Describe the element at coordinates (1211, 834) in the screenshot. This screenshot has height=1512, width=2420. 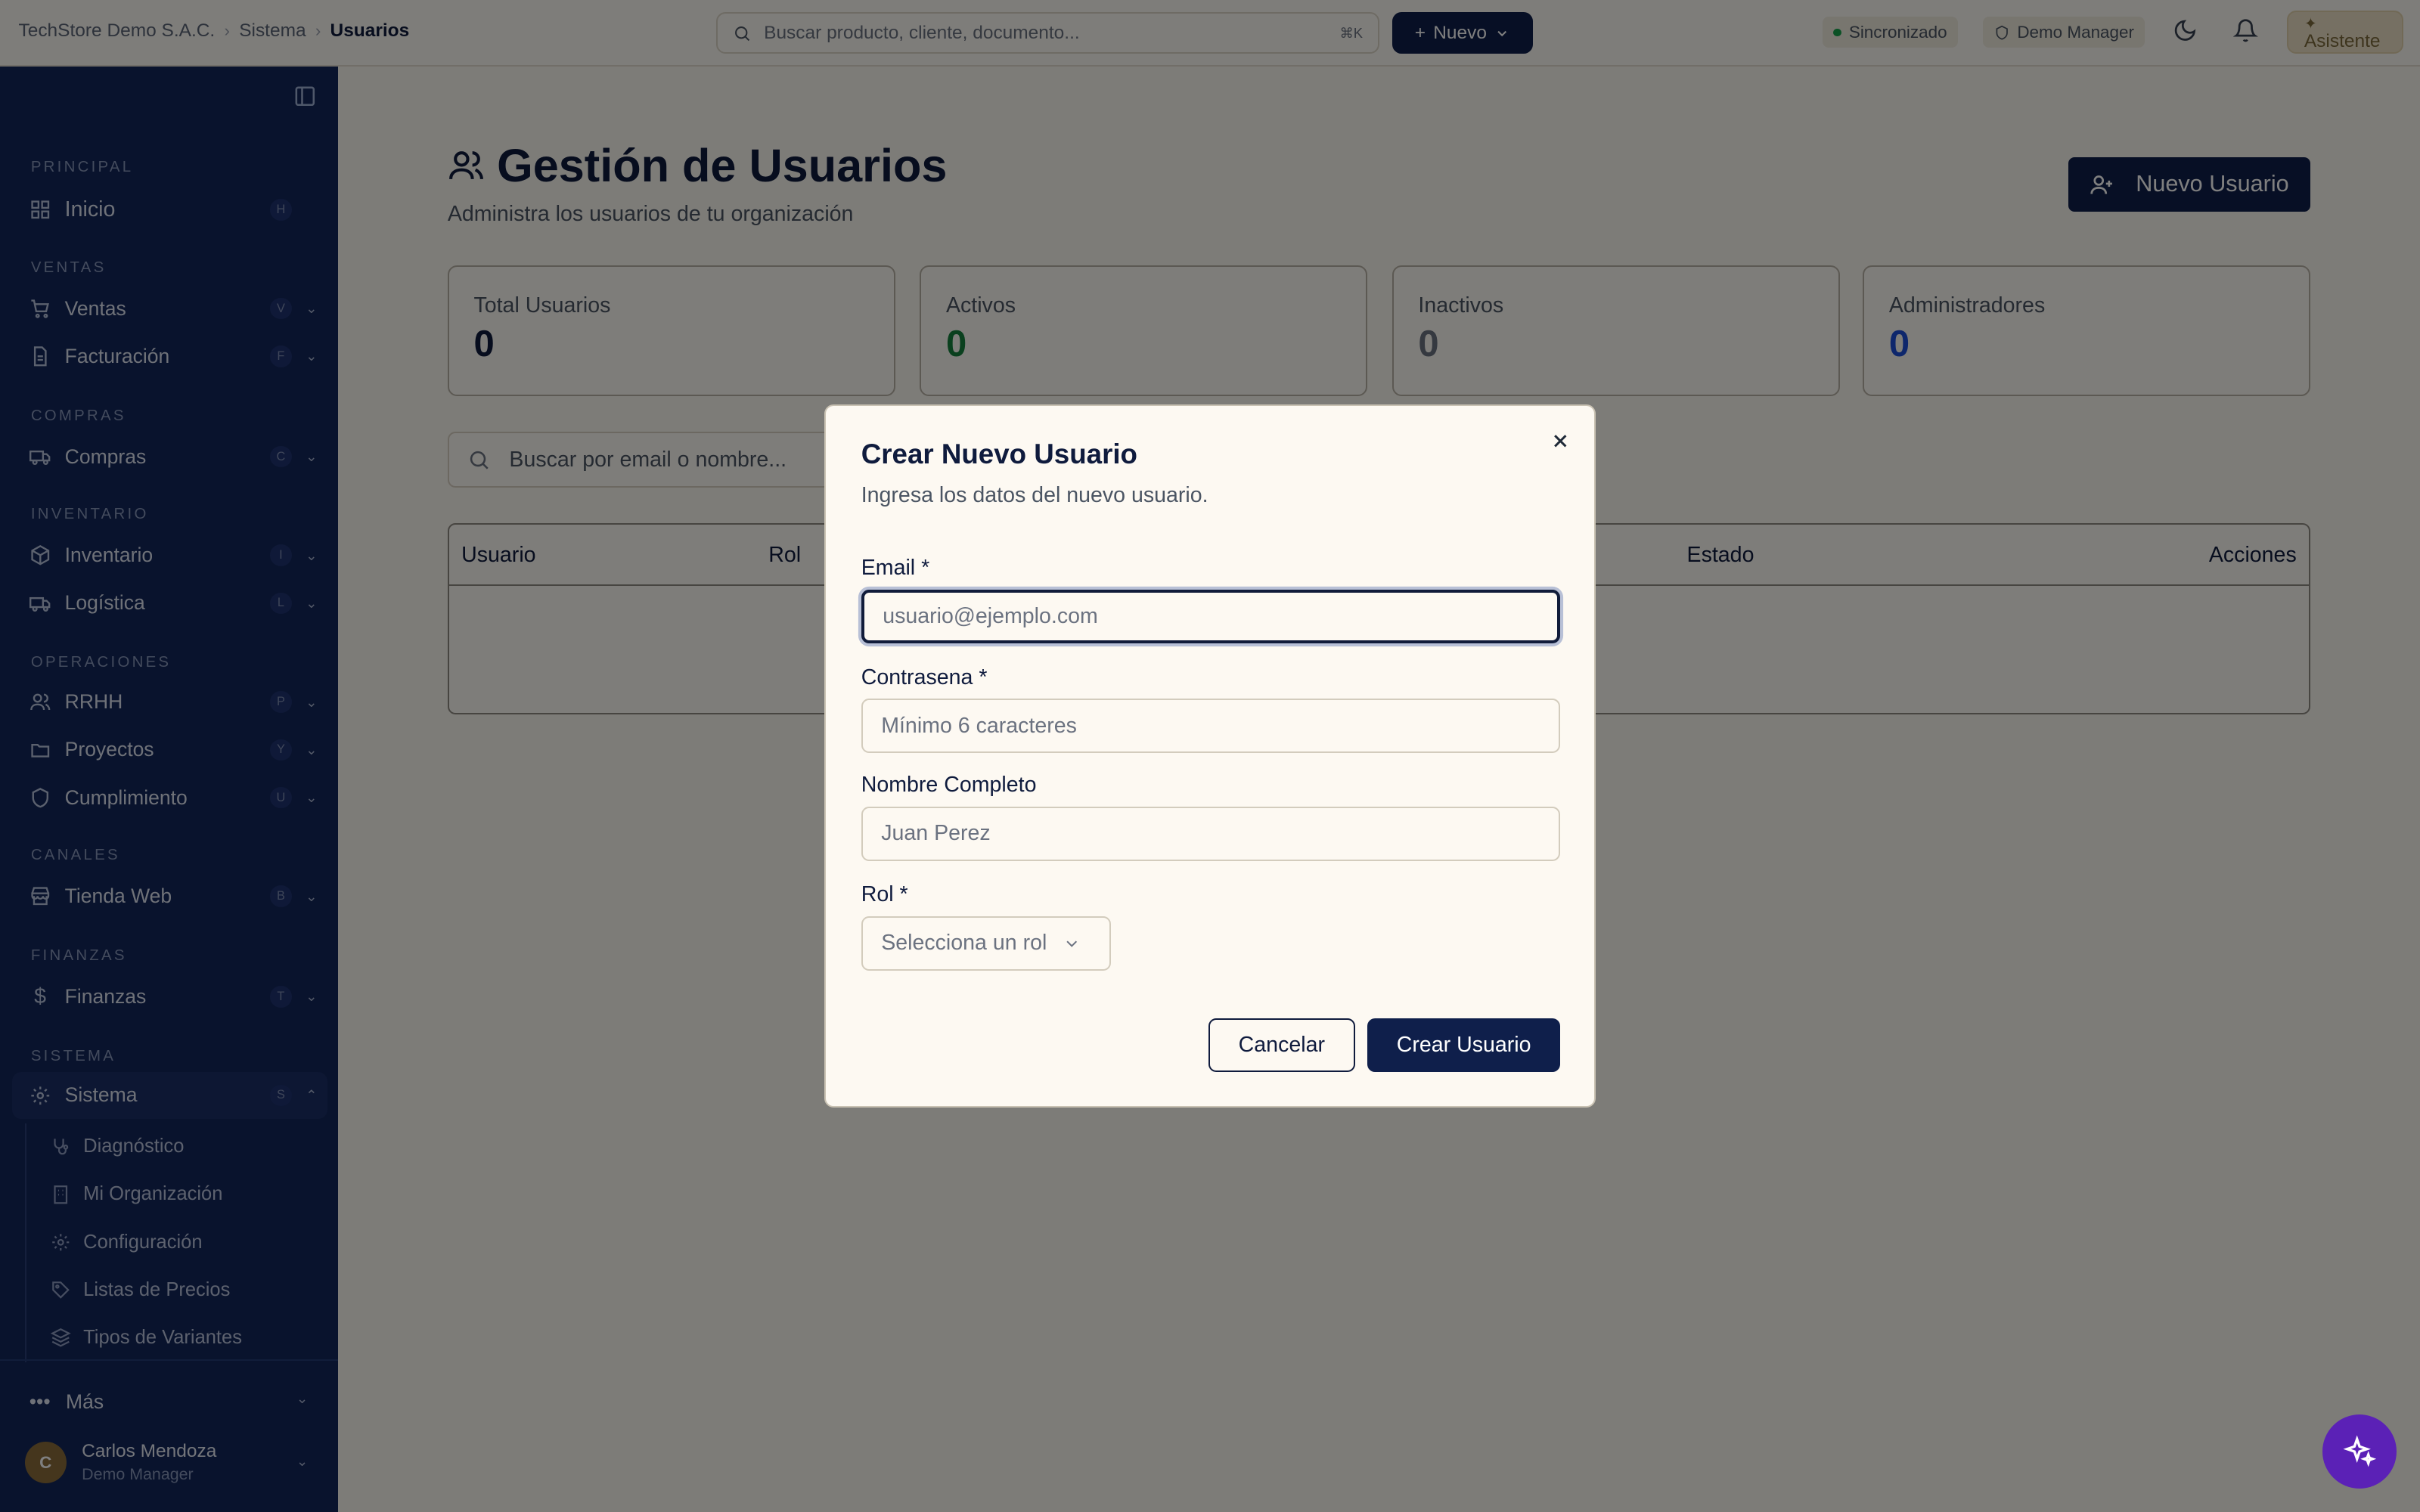
I see `full-name-field` at that location.